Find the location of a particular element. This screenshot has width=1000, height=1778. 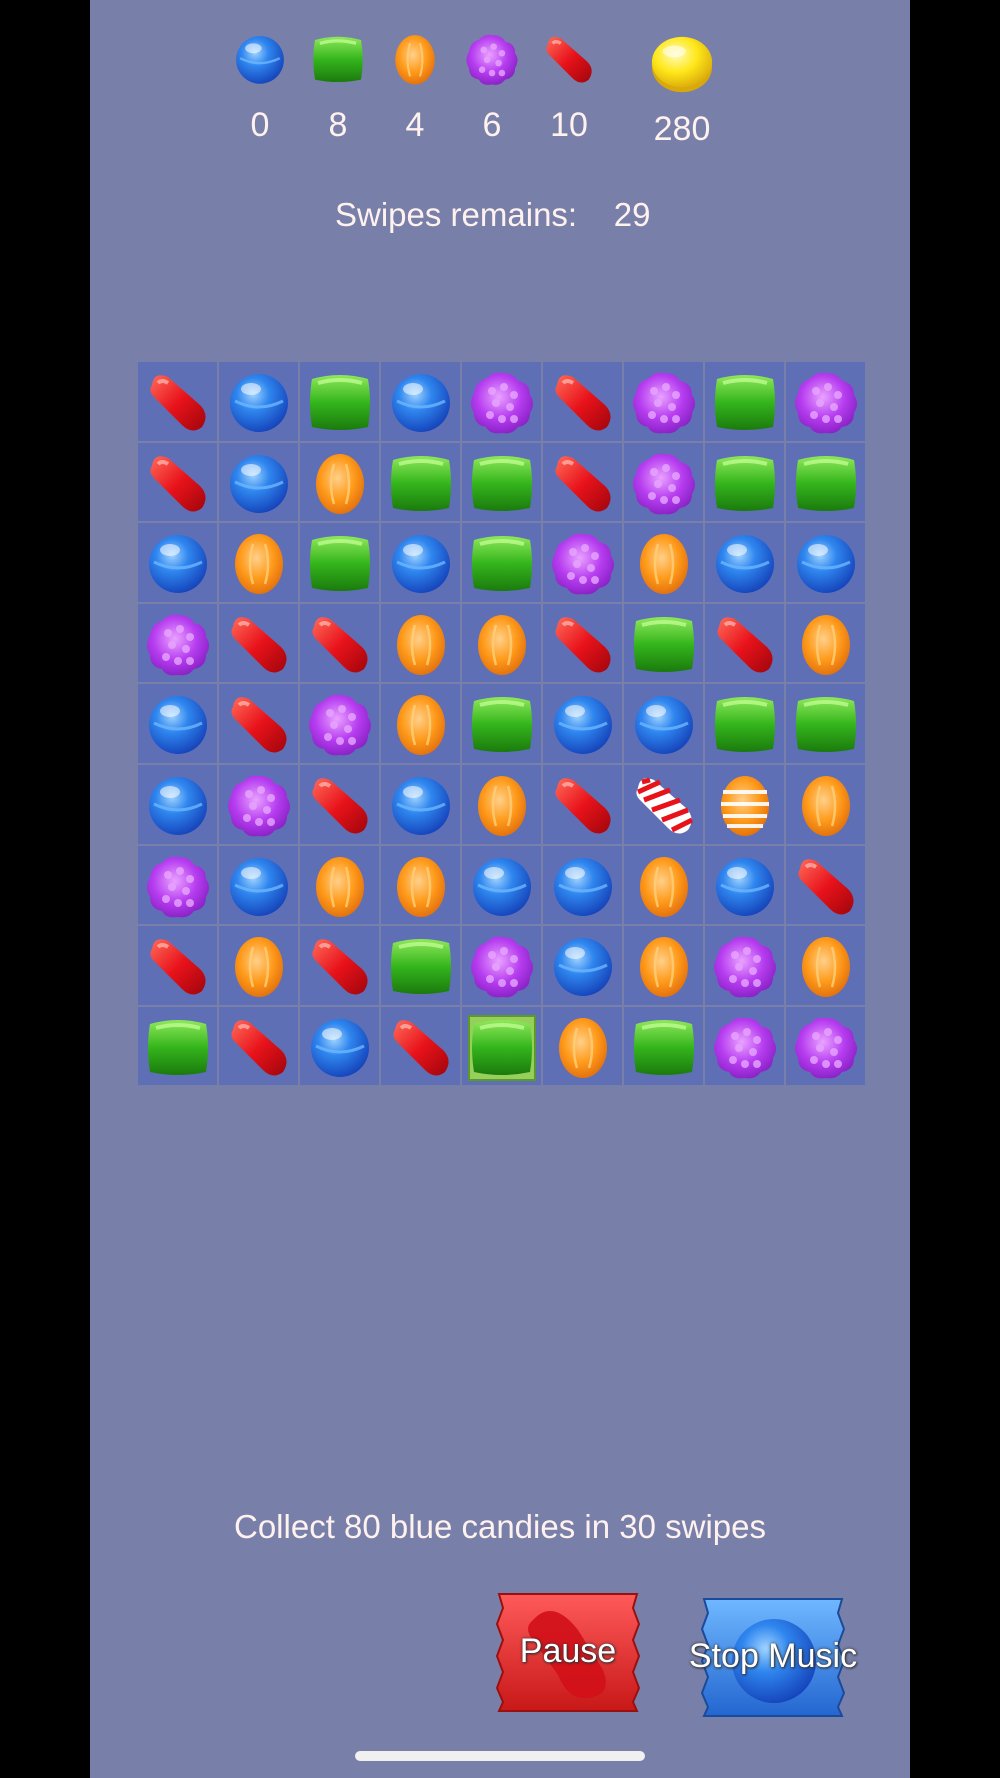

stop-music-label: Stop Music is located at coordinates (773, 1656).